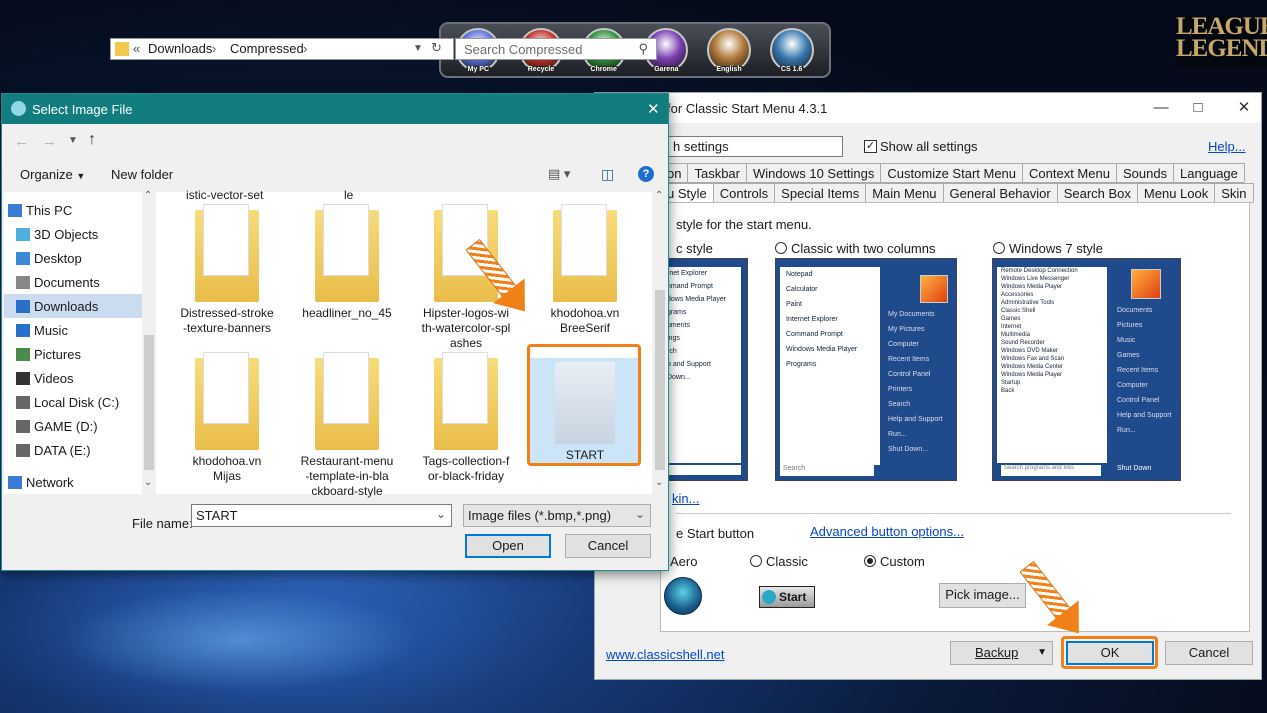  Describe the element at coordinates (781, 248) in the screenshot. I see `style-opt2-radio` at that location.